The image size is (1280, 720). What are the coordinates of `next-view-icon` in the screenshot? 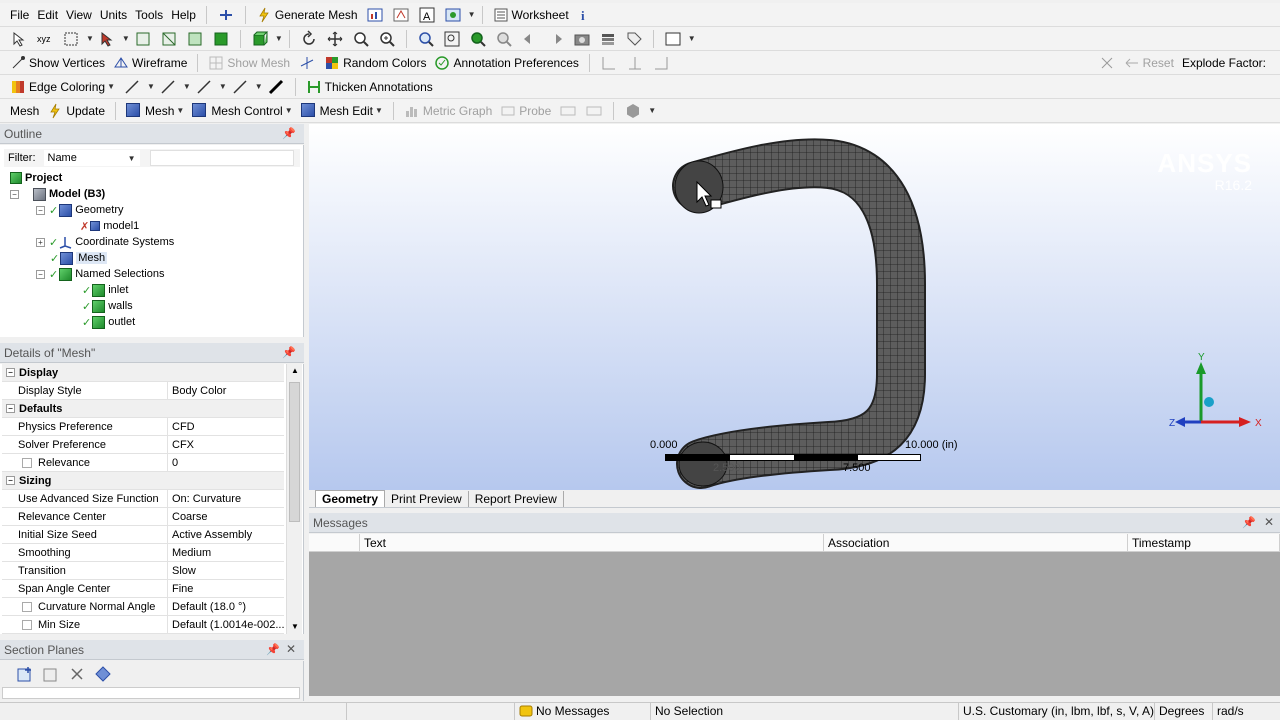 It's located at (556, 39).